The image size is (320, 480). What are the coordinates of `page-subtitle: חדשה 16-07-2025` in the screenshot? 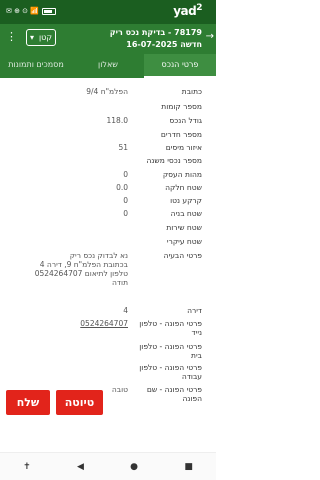 It's located at (164, 44).